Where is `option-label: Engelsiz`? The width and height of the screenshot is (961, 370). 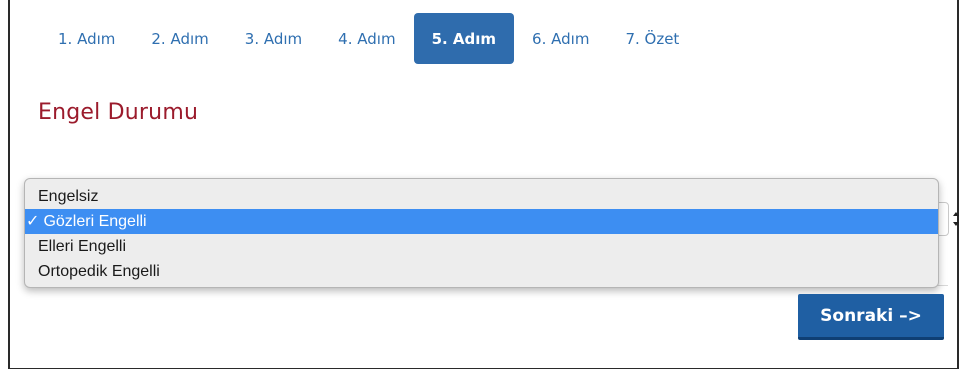
option-label: Engelsiz is located at coordinates (68, 196).